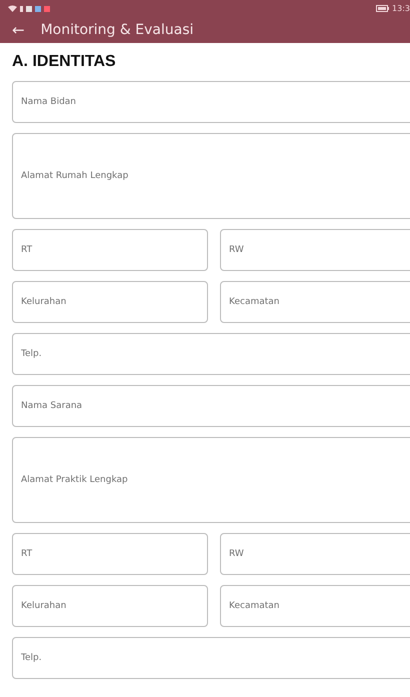 The height and width of the screenshot is (697, 410). I want to click on text-area: Alamat Rumah Lengkap, so click(211, 176).